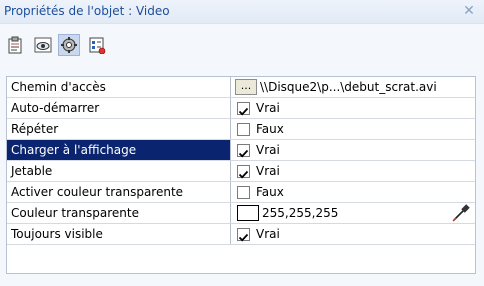 This screenshot has width=484, height=286. What do you see at coordinates (87, 11) in the screenshot?
I see `window-title: Propriétés de l'objet : Video` at bounding box center [87, 11].